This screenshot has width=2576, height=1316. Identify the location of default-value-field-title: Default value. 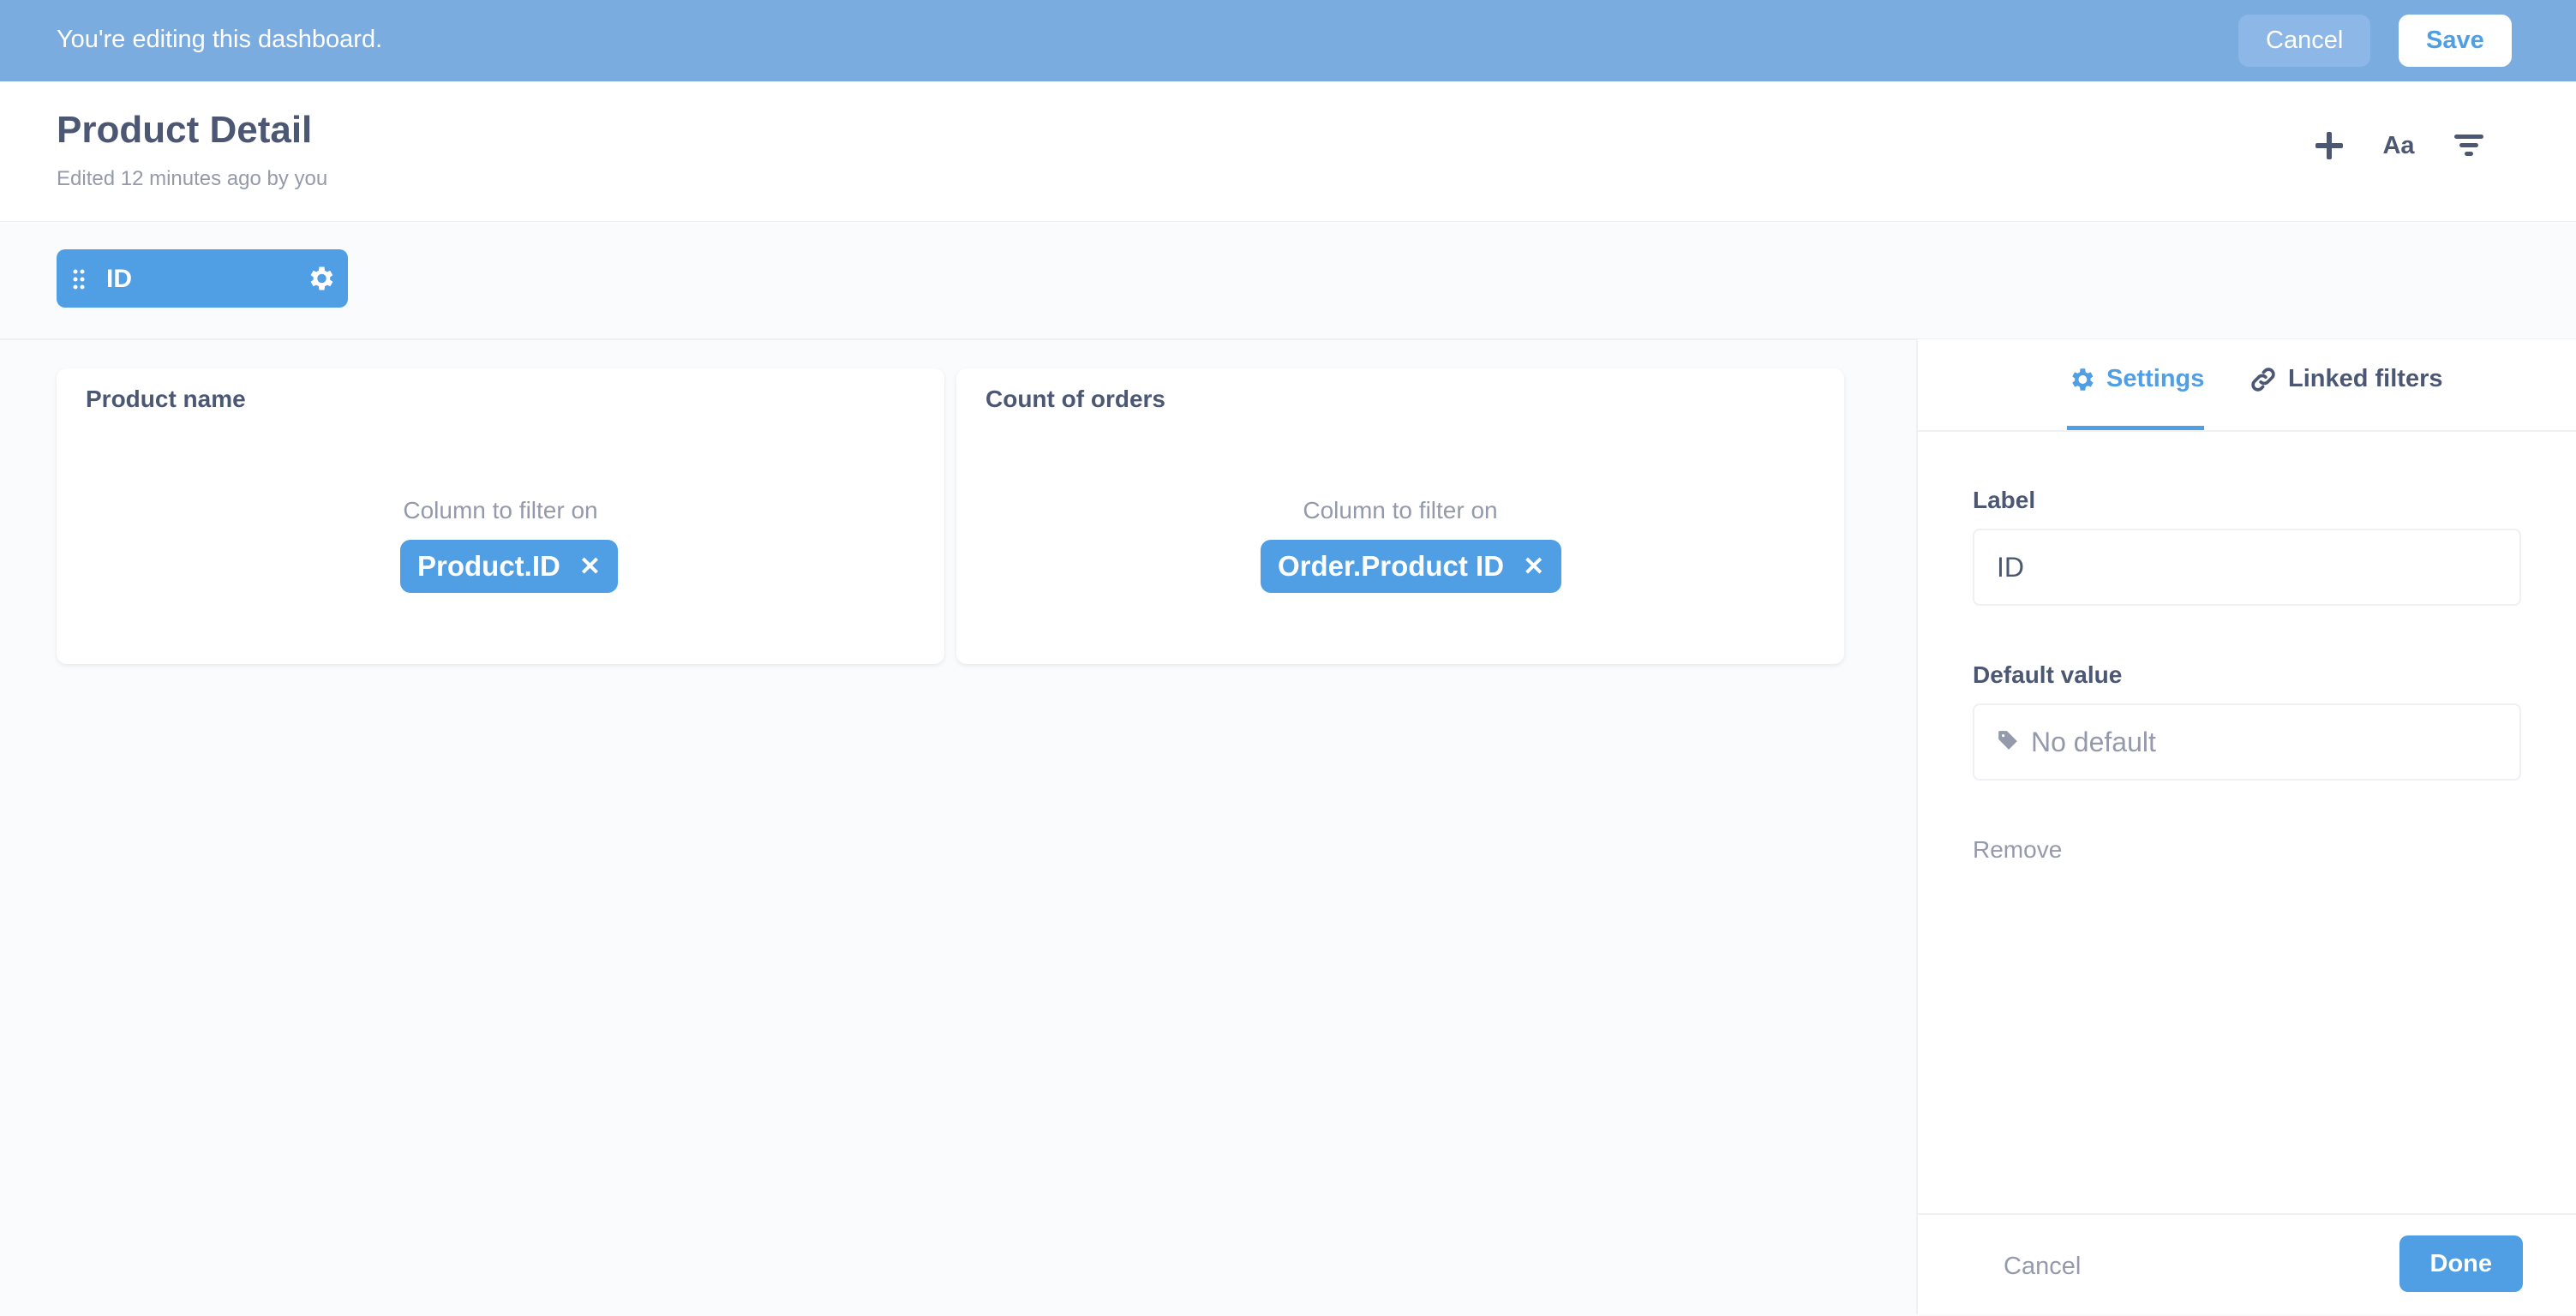
(2048, 674).